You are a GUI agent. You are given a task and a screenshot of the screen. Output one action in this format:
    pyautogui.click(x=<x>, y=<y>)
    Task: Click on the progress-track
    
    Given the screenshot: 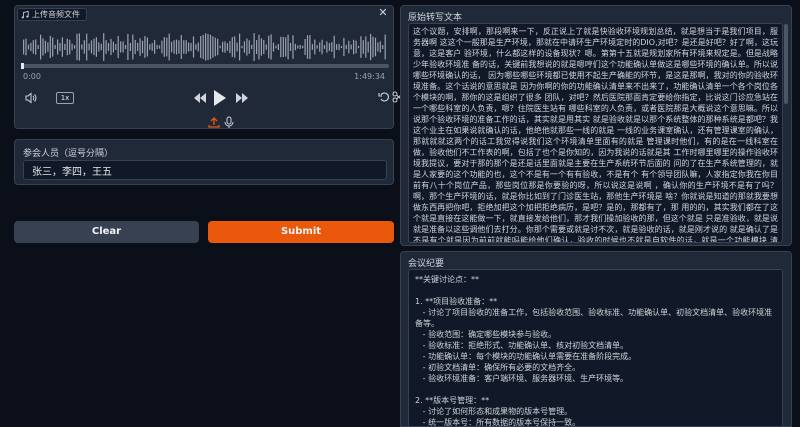 What is the action you would take?
    pyautogui.click(x=205, y=66)
    